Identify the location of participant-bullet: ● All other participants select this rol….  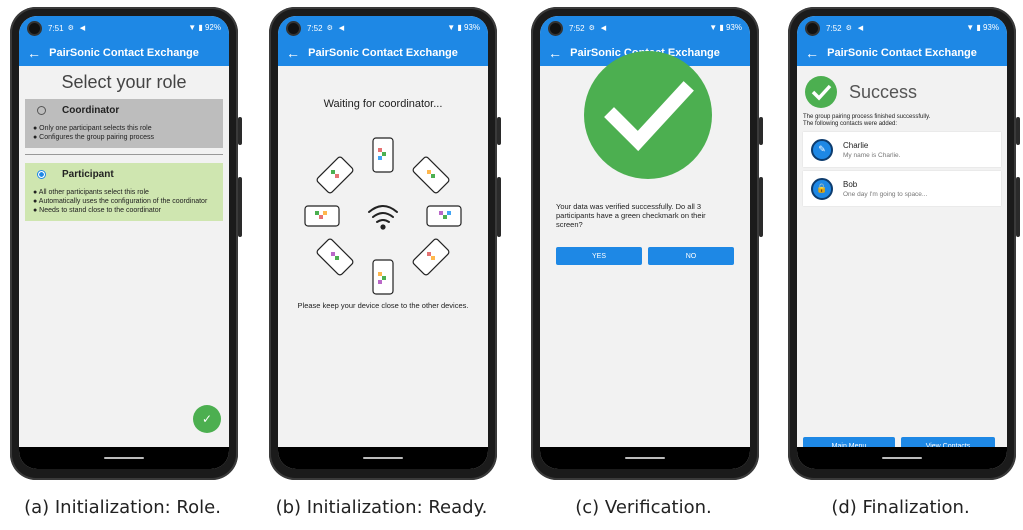
(91, 192).